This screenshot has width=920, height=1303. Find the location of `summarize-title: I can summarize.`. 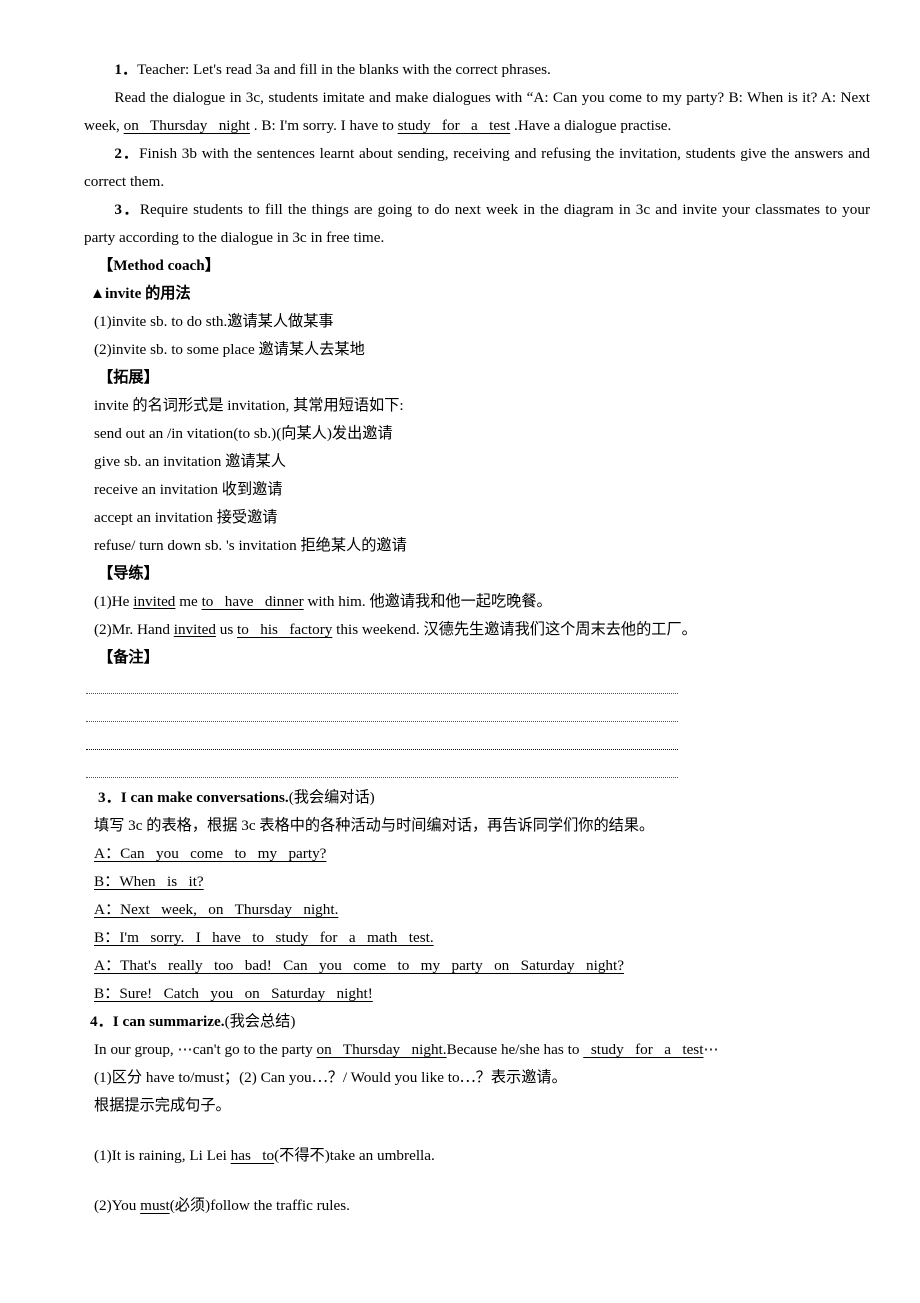

summarize-title: I can summarize. is located at coordinates (168, 1021).